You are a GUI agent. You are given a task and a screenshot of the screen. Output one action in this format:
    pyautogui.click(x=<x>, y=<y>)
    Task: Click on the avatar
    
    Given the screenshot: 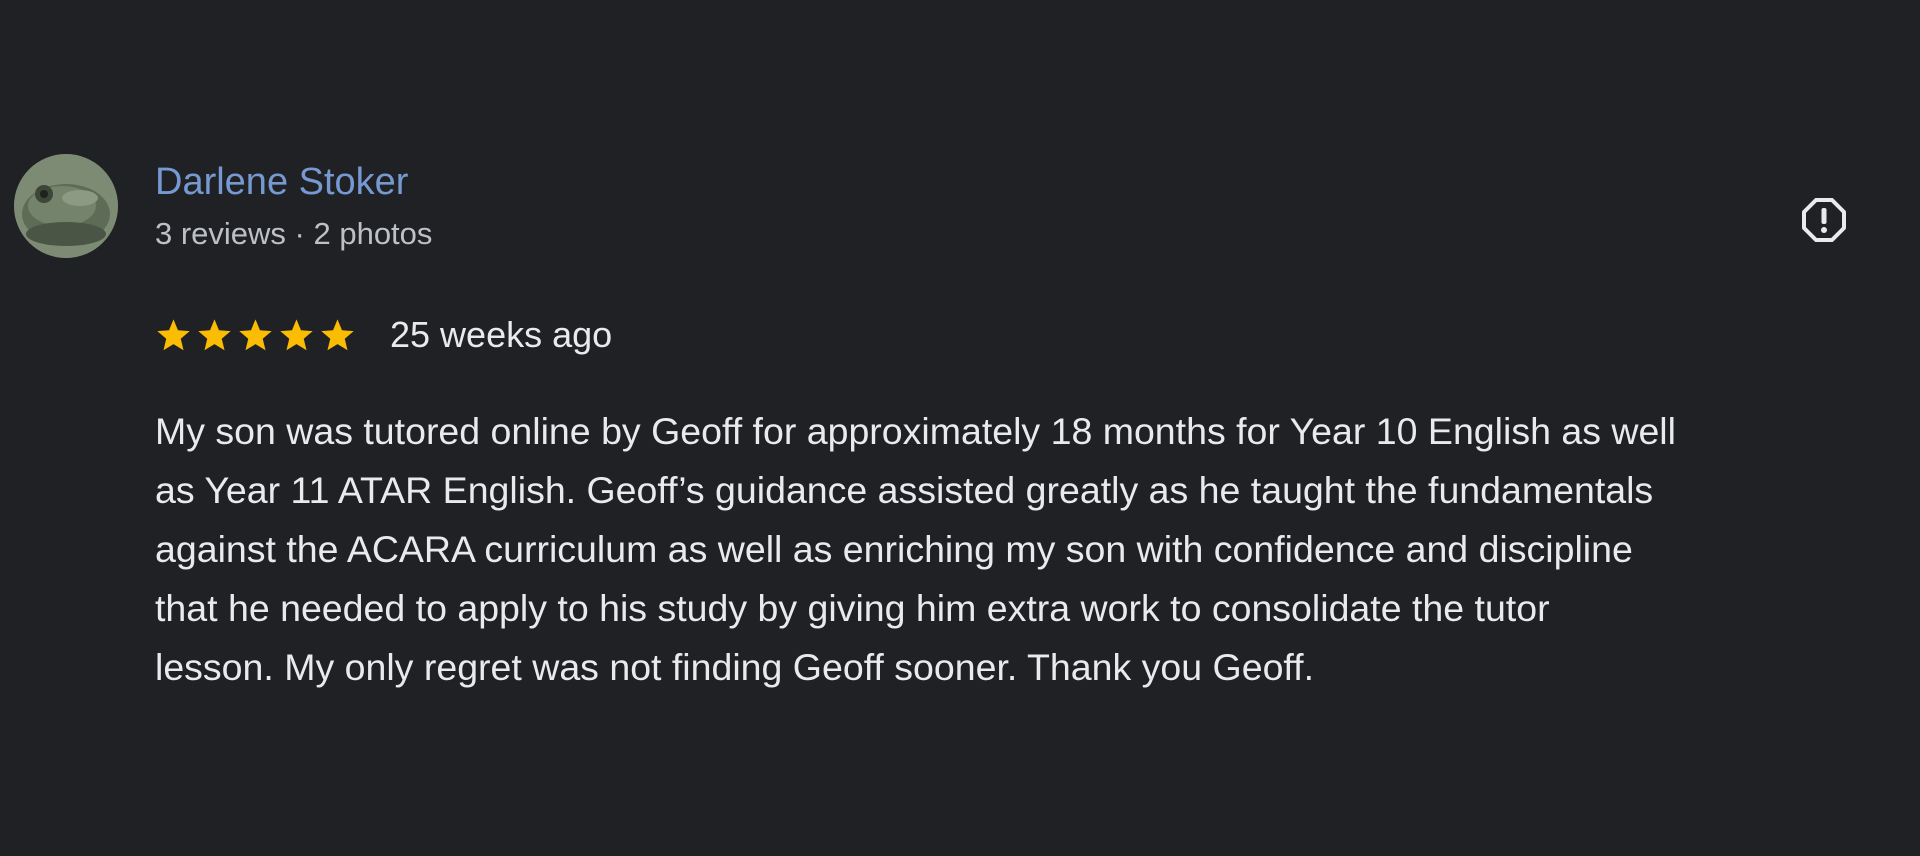 What is the action you would take?
    pyautogui.click(x=66, y=206)
    